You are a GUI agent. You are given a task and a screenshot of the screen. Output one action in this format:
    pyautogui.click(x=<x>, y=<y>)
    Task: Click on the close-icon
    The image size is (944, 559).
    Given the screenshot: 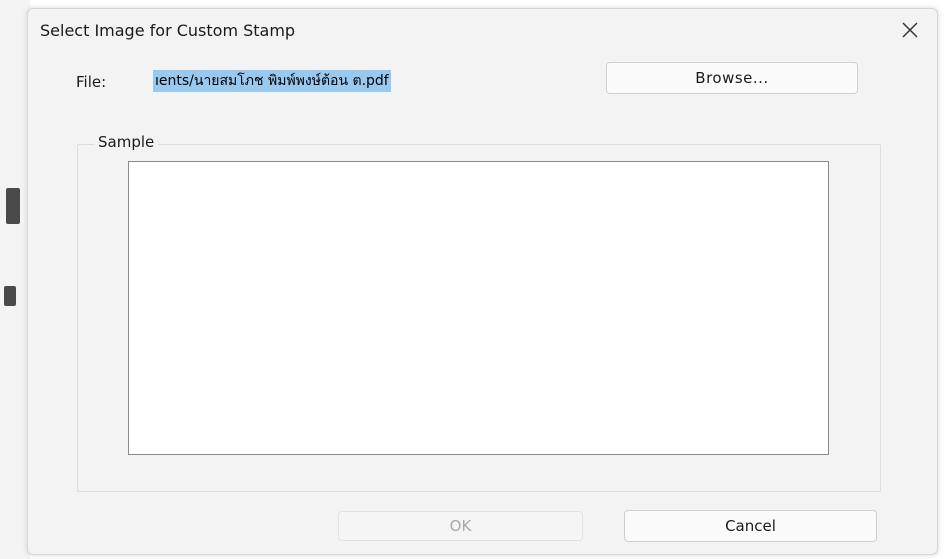 What is the action you would take?
    pyautogui.click(x=910, y=30)
    